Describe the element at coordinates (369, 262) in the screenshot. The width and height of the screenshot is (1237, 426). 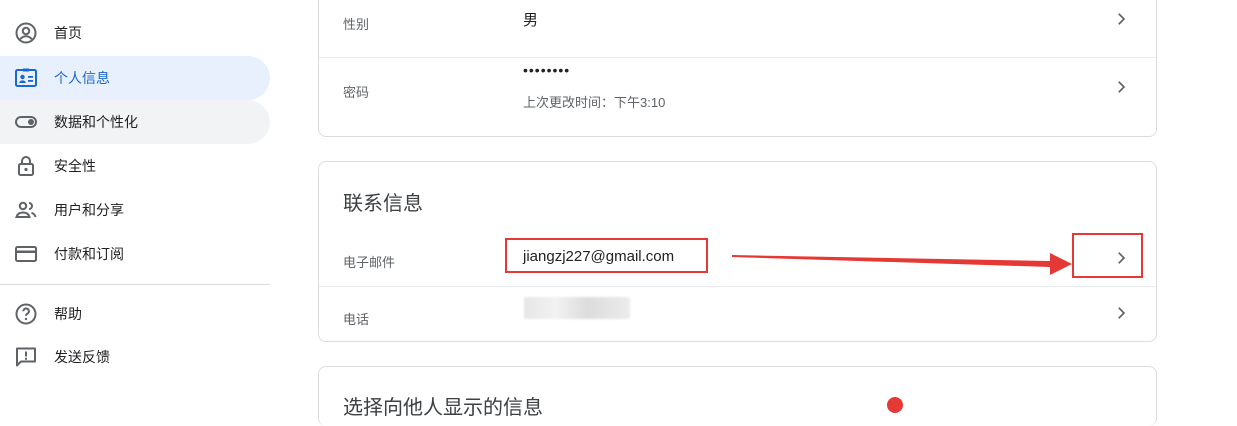
I see `email-label: 电子邮件` at that location.